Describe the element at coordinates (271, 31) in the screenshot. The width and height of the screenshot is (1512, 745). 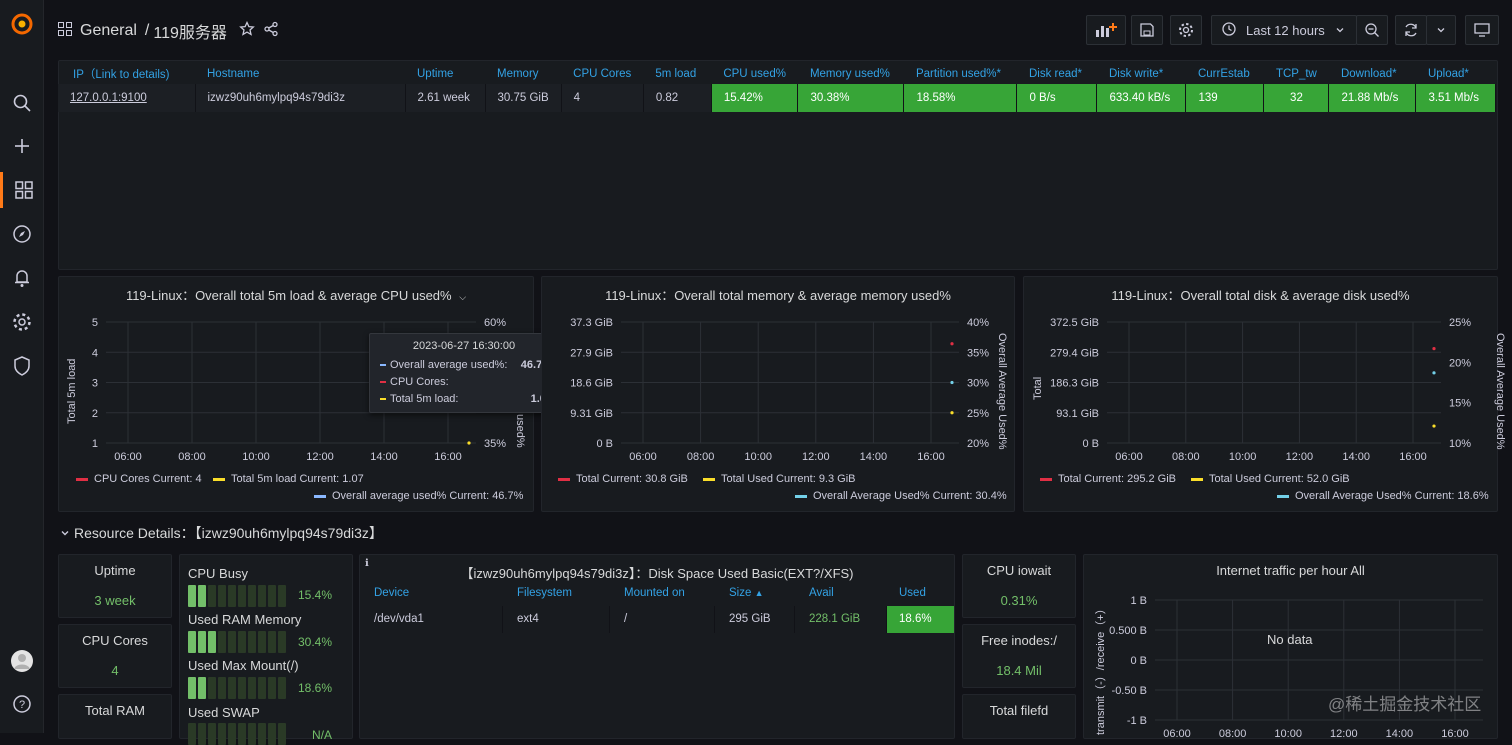
I see `share-icon` at that location.